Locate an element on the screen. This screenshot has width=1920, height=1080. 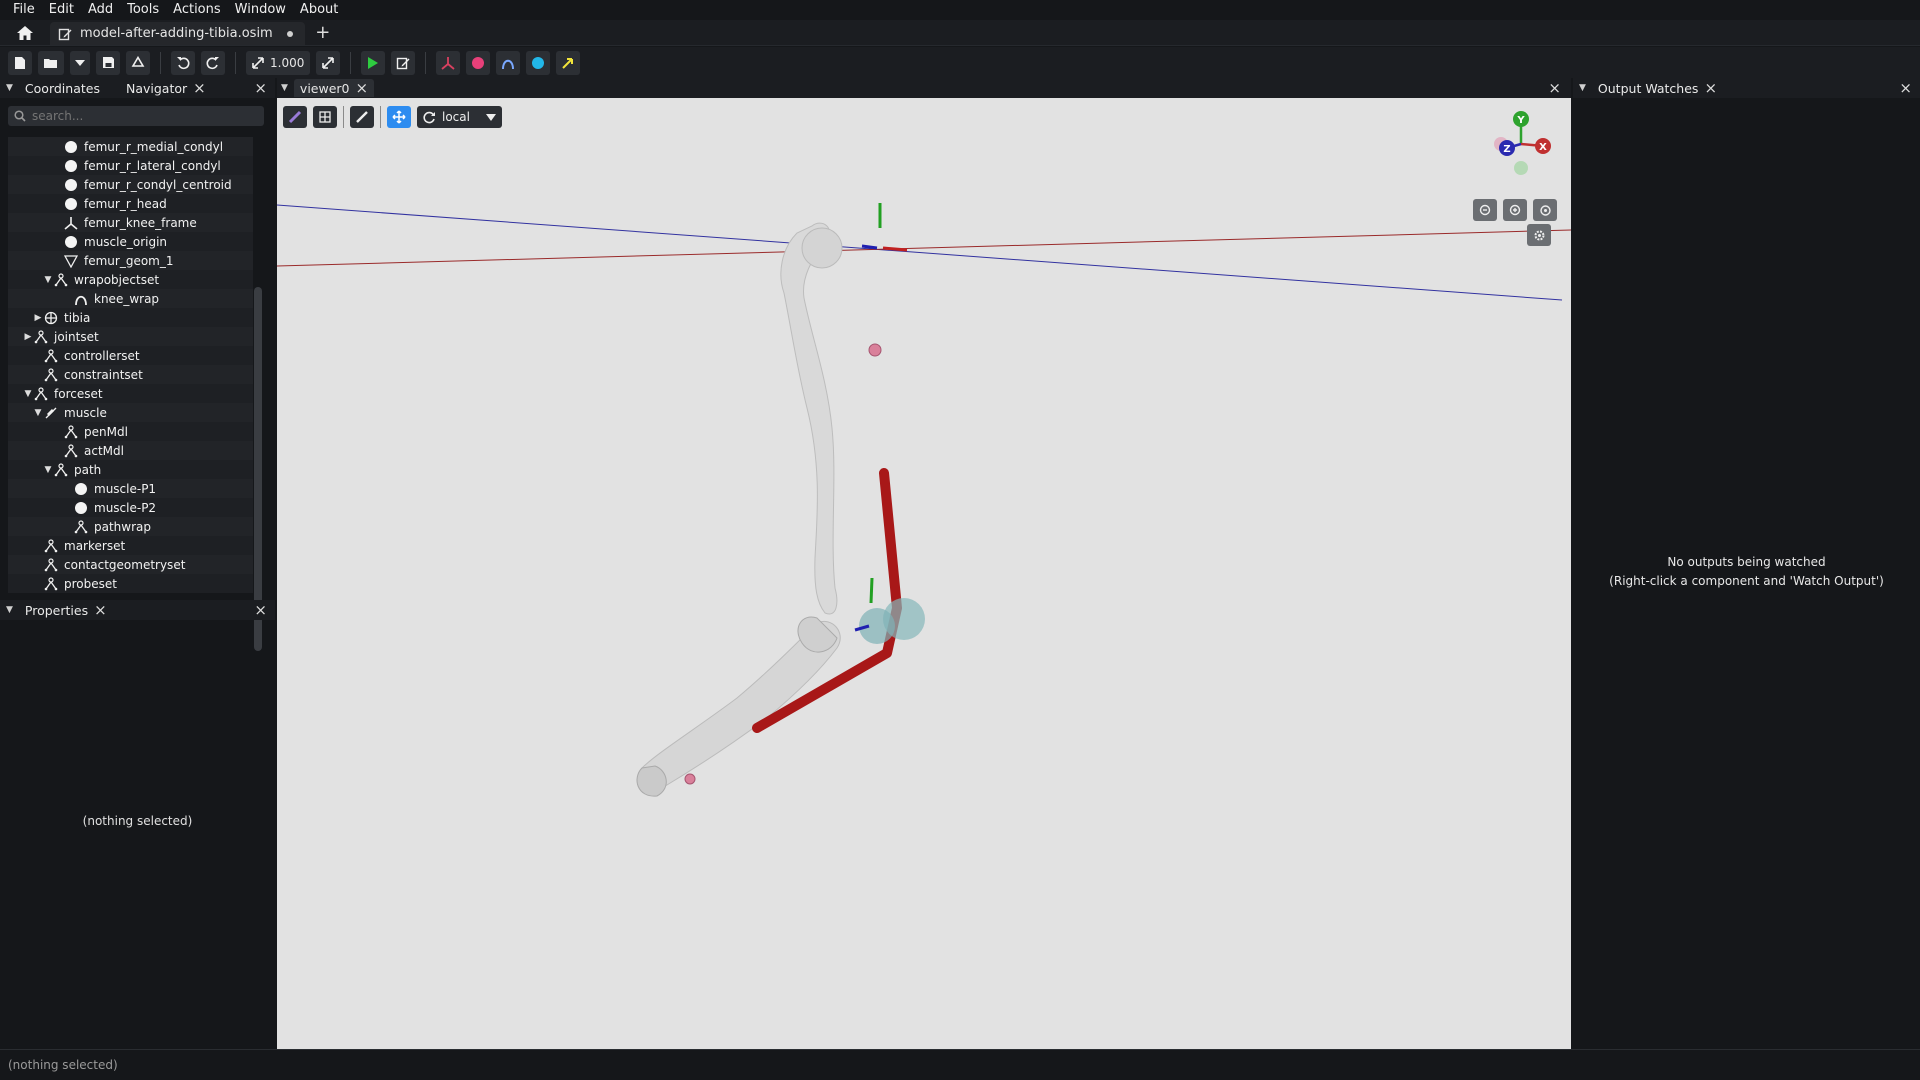
simulate-button is located at coordinates (373, 62).